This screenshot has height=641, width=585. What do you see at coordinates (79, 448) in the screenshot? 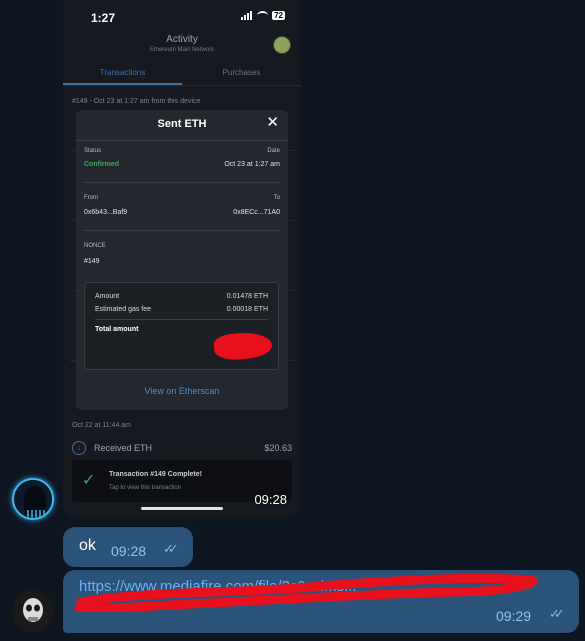
I see `receive-arrow-icon: ↓` at bounding box center [79, 448].